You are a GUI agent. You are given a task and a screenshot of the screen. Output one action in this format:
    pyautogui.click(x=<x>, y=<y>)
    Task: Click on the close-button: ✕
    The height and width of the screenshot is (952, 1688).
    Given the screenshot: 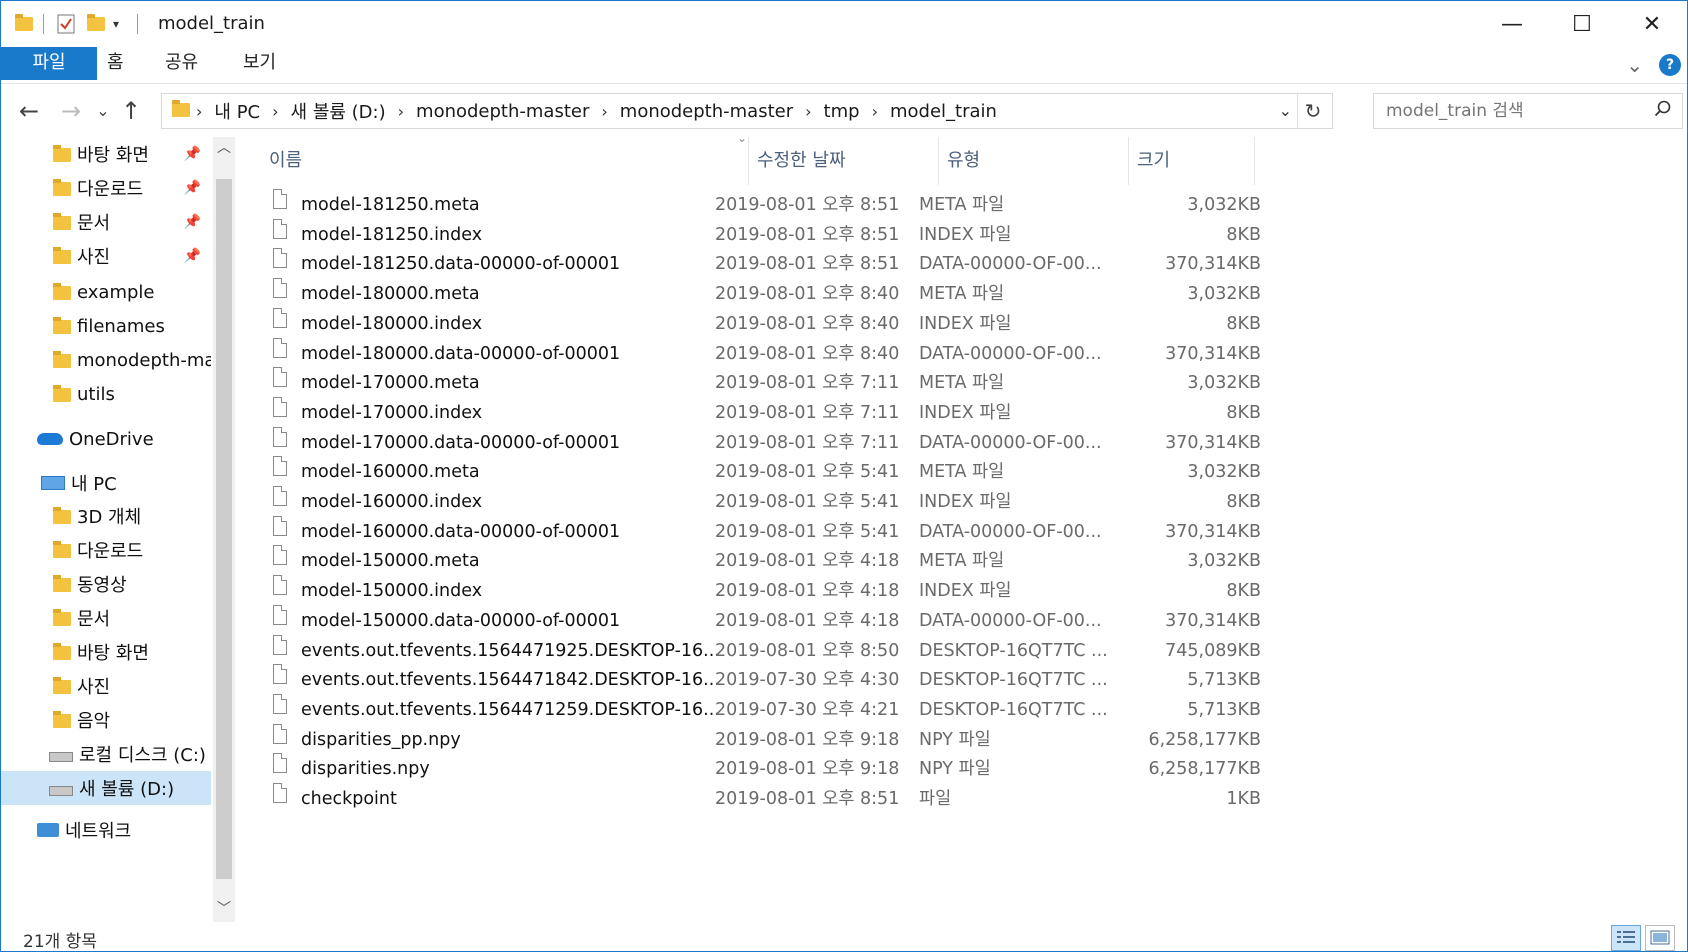 What is the action you would take?
    pyautogui.click(x=1652, y=24)
    